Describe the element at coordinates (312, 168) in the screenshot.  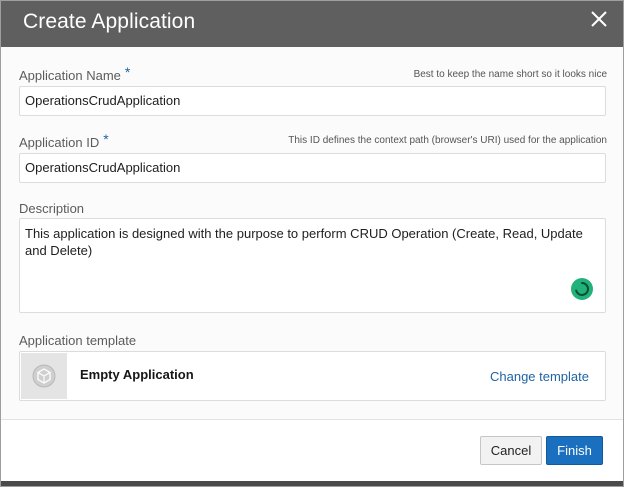
I see `app-id-input: OperationsCrudApplication` at that location.